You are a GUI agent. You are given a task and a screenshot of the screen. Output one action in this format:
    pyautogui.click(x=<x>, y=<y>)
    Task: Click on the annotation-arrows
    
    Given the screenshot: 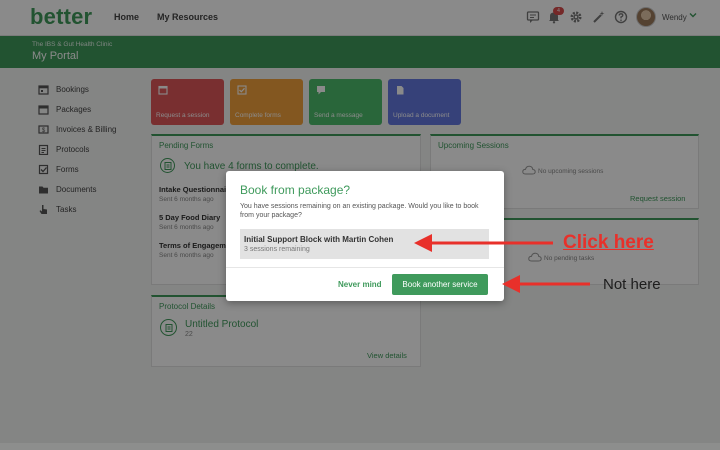 What is the action you would take?
    pyautogui.click(x=502, y=263)
    